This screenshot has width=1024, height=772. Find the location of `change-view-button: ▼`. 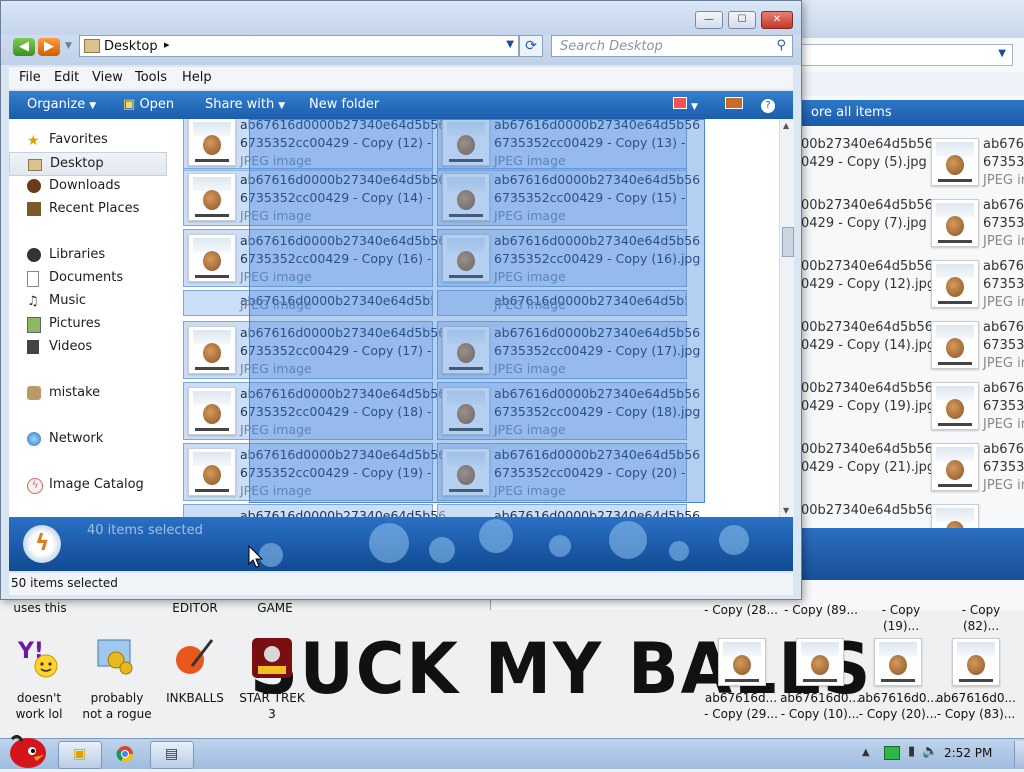

change-view-button: ▼ is located at coordinates (685, 105).